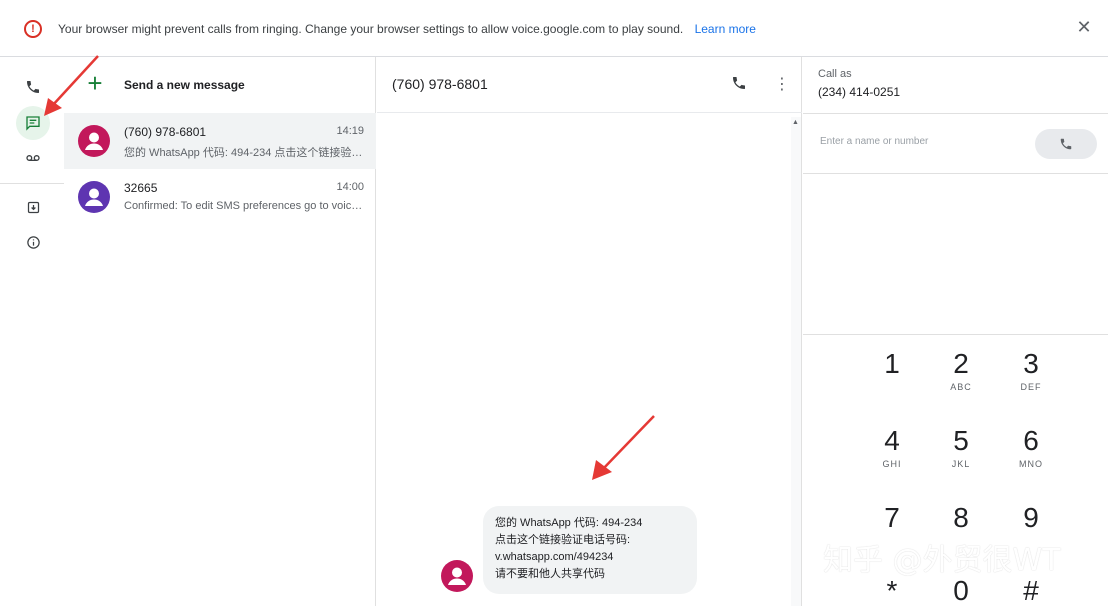 This screenshot has height=606, width=1108. I want to click on caller-id-selector: (234) 414-0251, so click(859, 92).